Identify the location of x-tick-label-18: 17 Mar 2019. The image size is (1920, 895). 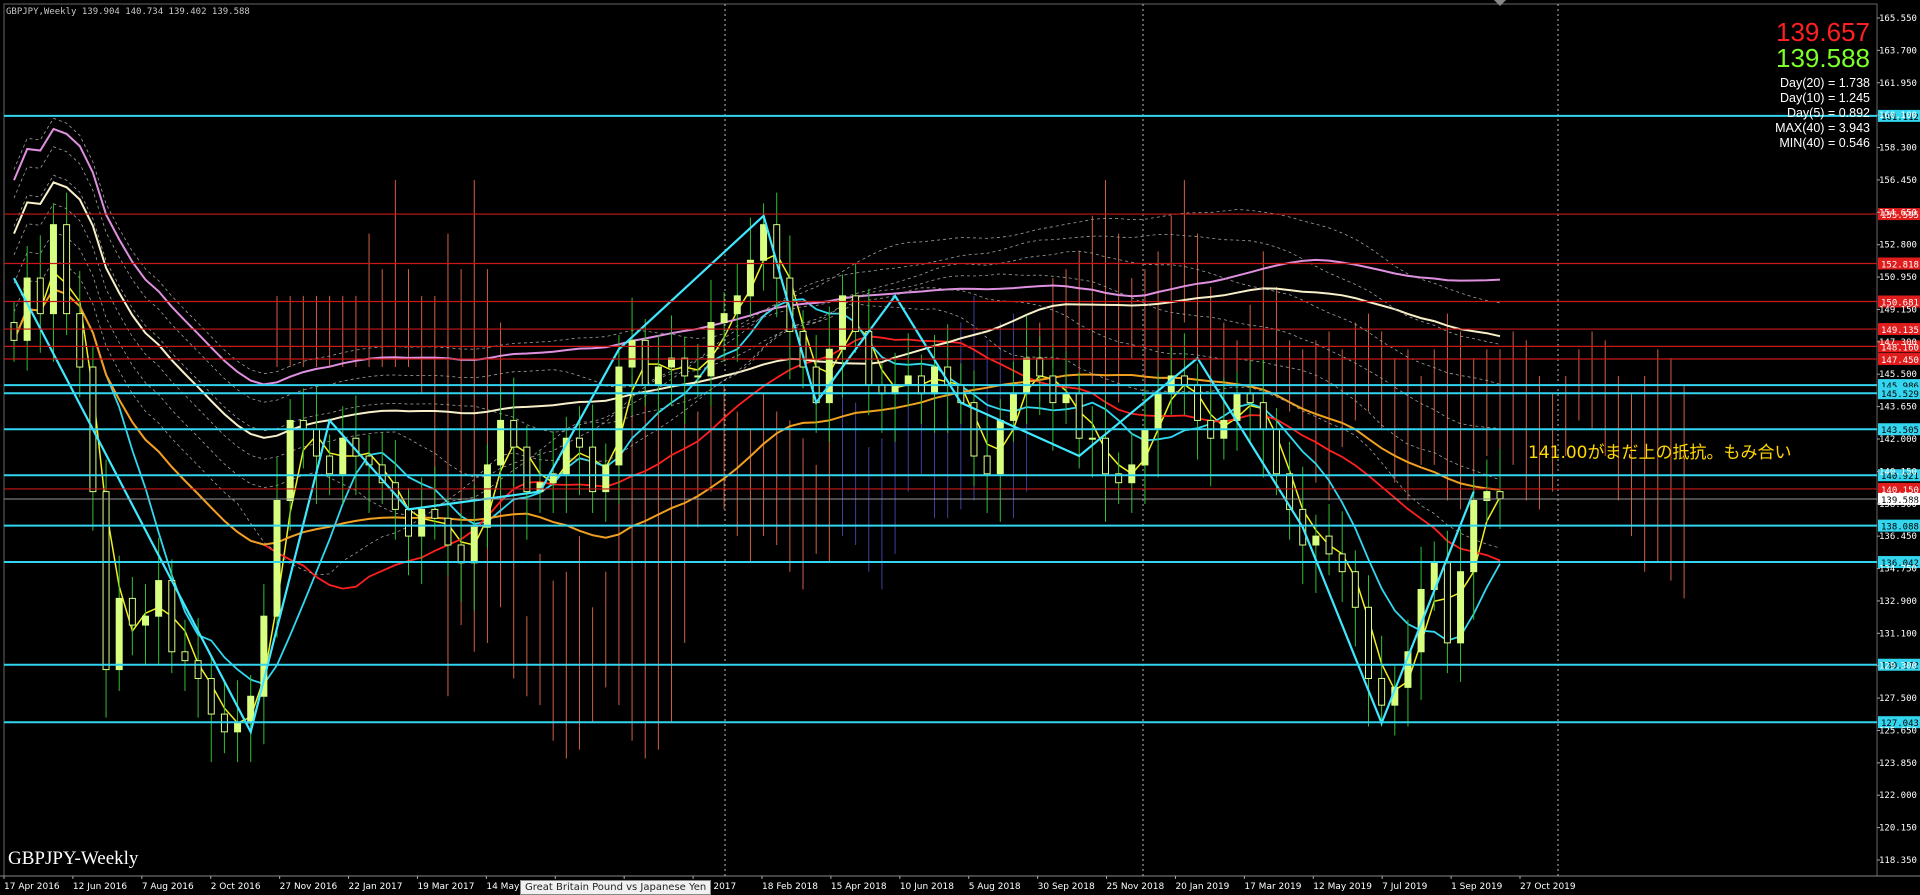
(1272, 886).